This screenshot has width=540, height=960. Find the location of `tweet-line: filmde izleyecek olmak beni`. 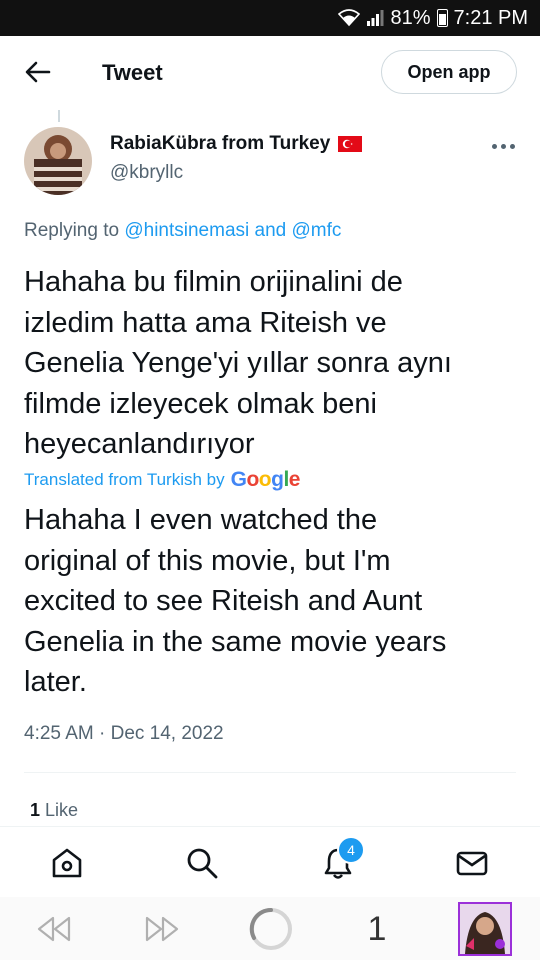

tweet-line: filmde izleyecek olmak beni is located at coordinates (200, 403).